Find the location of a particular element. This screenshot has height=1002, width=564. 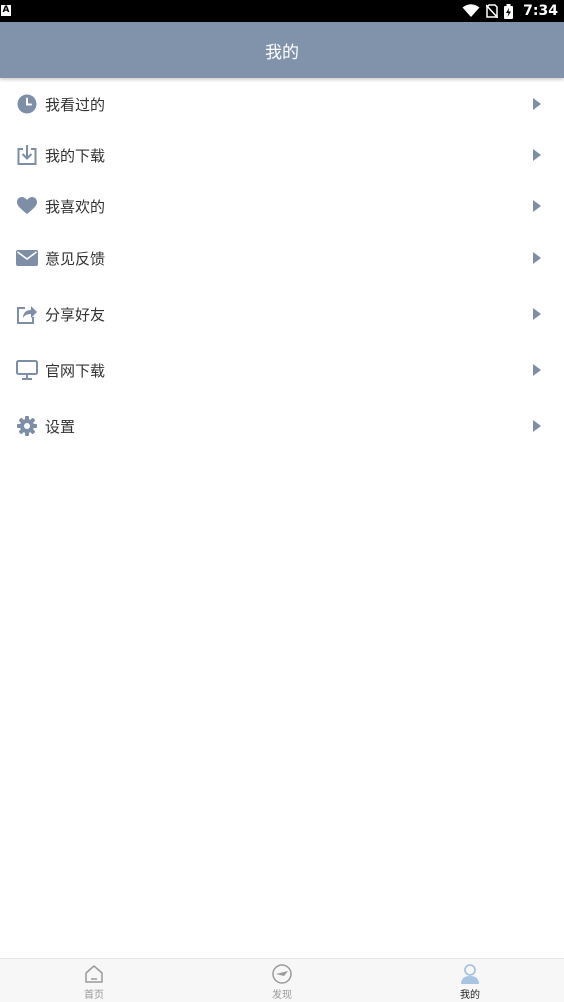

notification-icon: A is located at coordinates (6, 10).